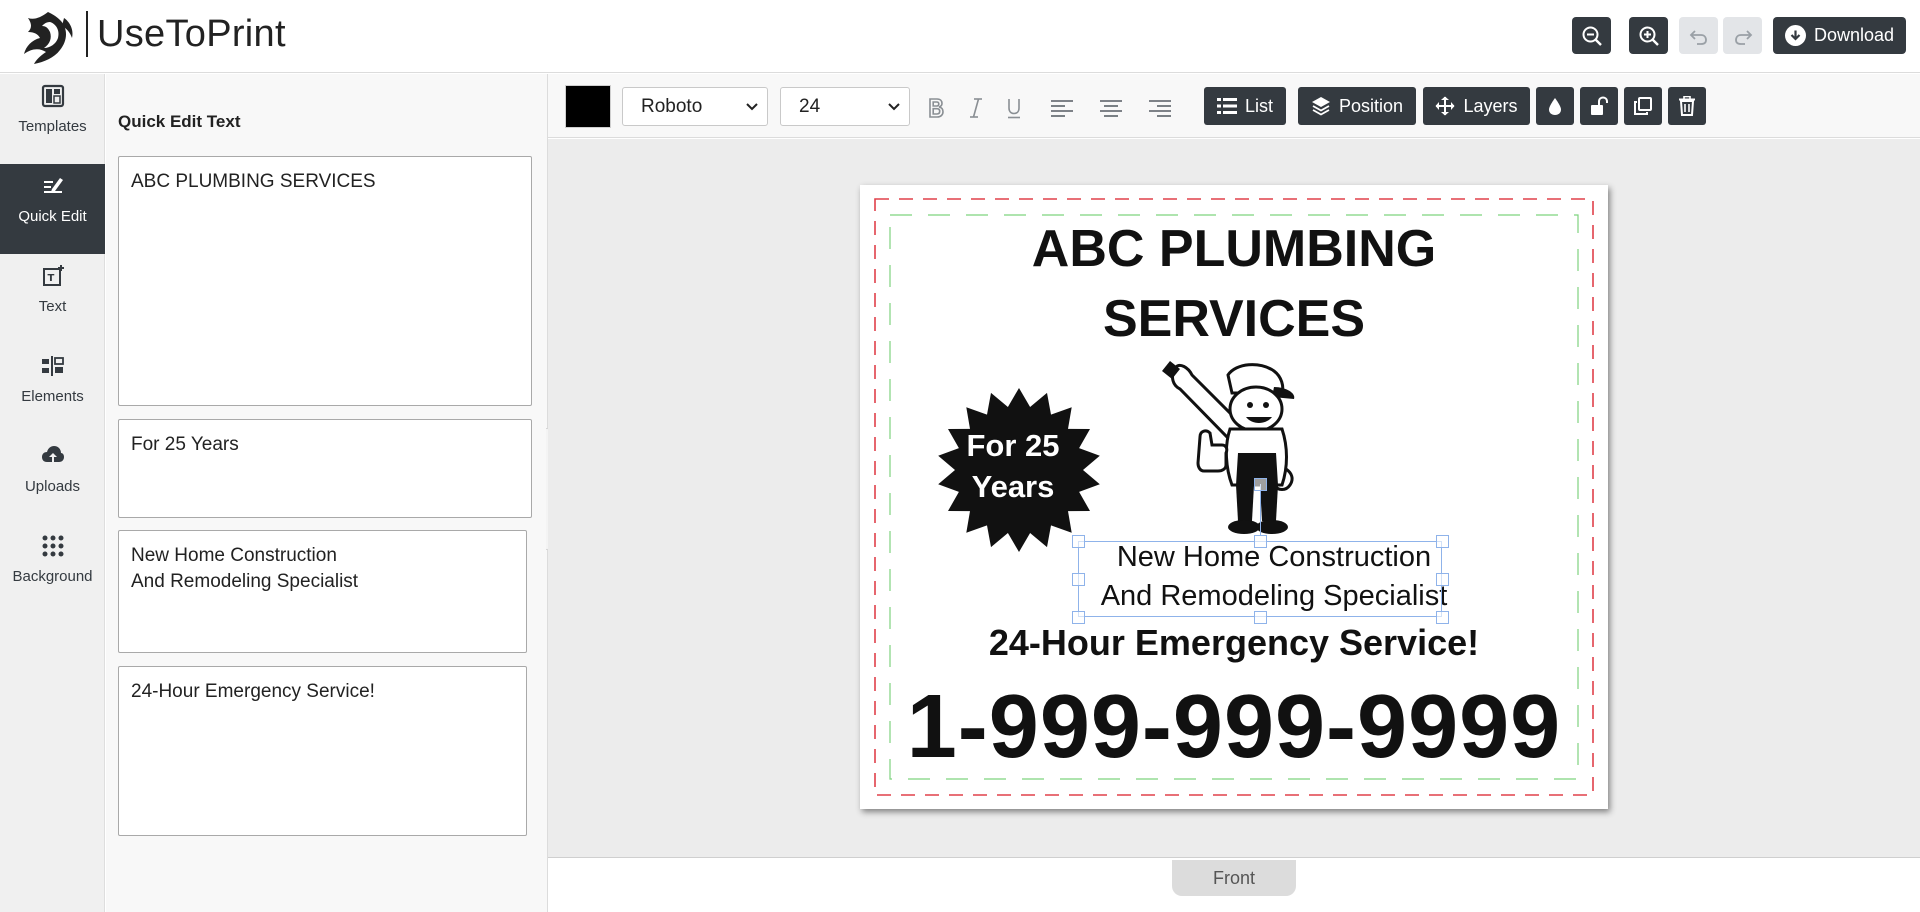  I want to click on download-label: Download, so click(1854, 35).